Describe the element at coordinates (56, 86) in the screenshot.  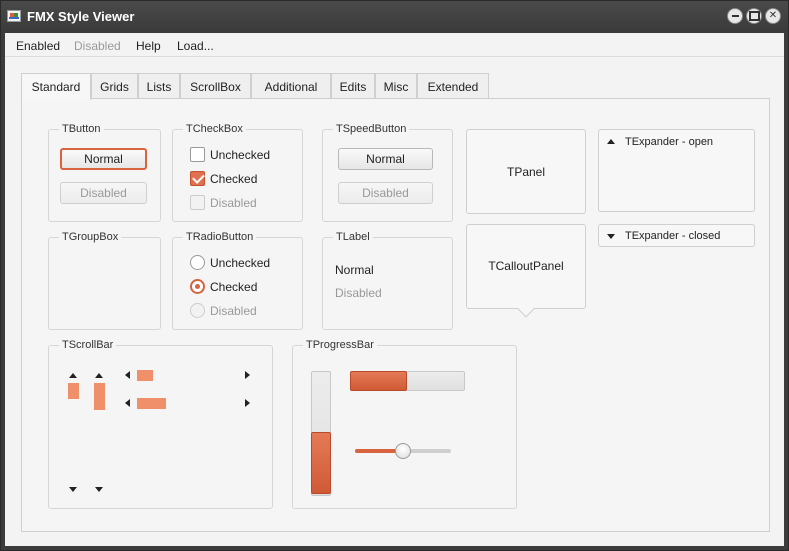
I see `tab-standard: Standard` at that location.